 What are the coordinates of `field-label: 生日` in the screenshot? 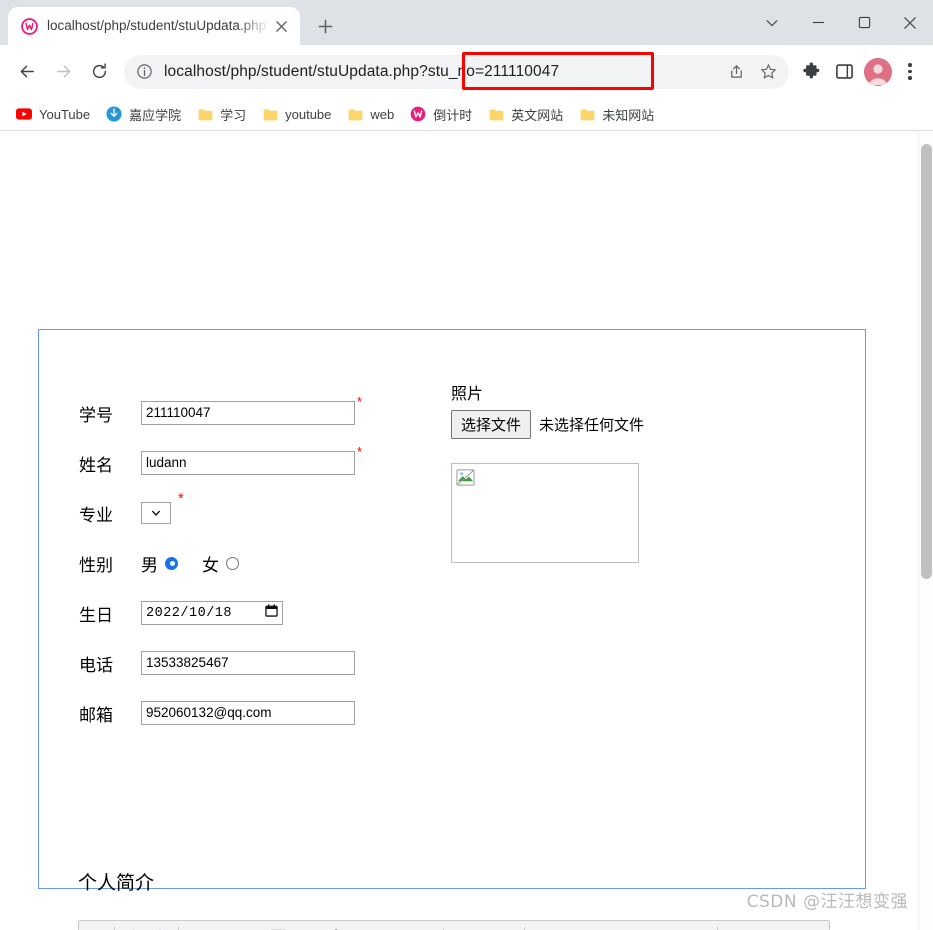 It's located at (96, 615).